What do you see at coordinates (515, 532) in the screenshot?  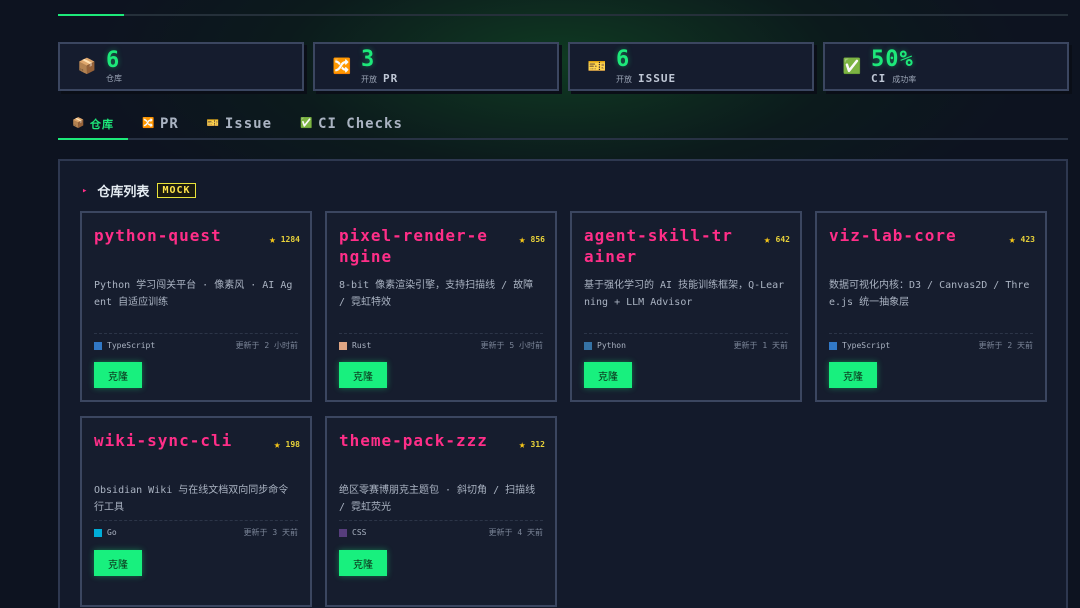 I see `updated-time: 更新于 4 天前` at bounding box center [515, 532].